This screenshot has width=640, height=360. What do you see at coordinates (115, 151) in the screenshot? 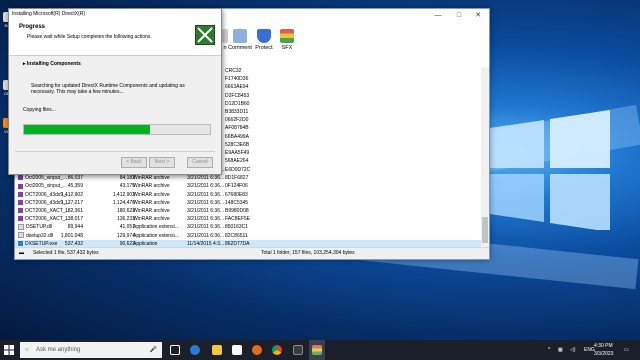
I see `divider` at bounding box center [115, 151].